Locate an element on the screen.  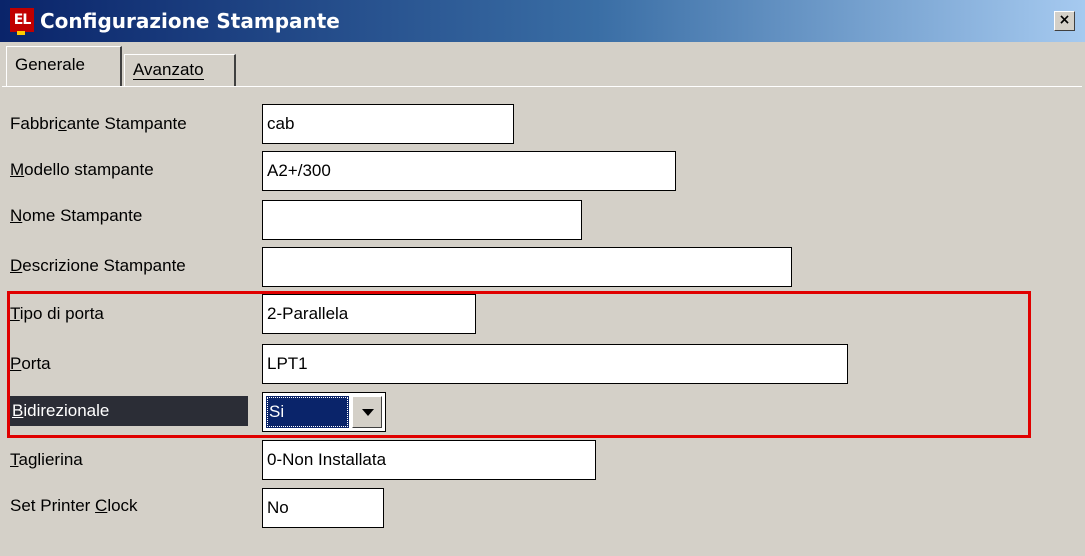
port-type-field: 2-Parallela is located at coordinates (369, 314).